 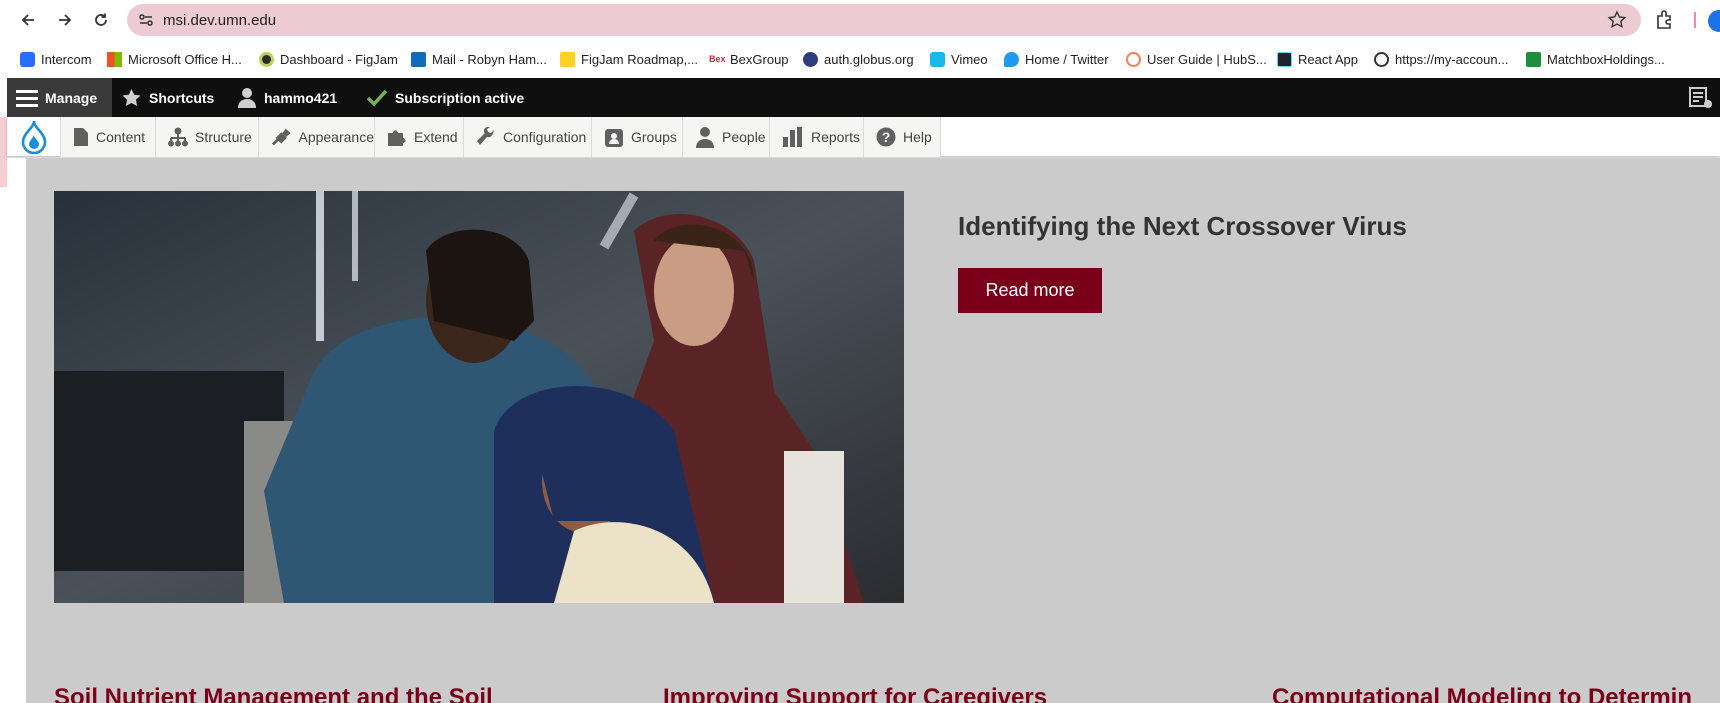 What do you see at coordinates (485, 136) in the screenshot?
I see `wrench-icon` at bounding box center [485, 136].